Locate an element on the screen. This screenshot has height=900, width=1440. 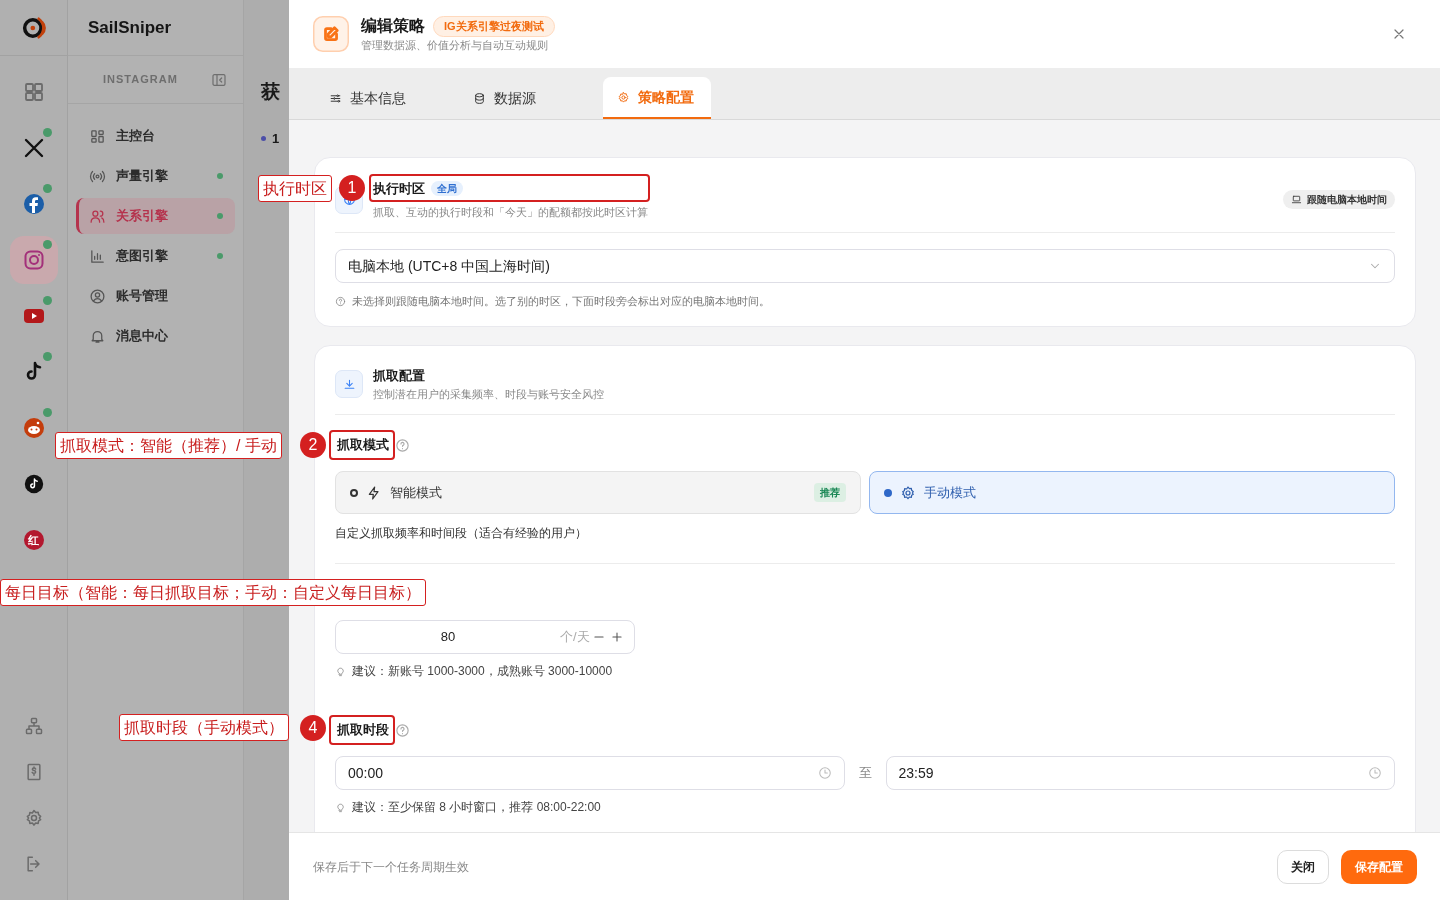
field-value: 00:00 is located at coordinates (366, 773).